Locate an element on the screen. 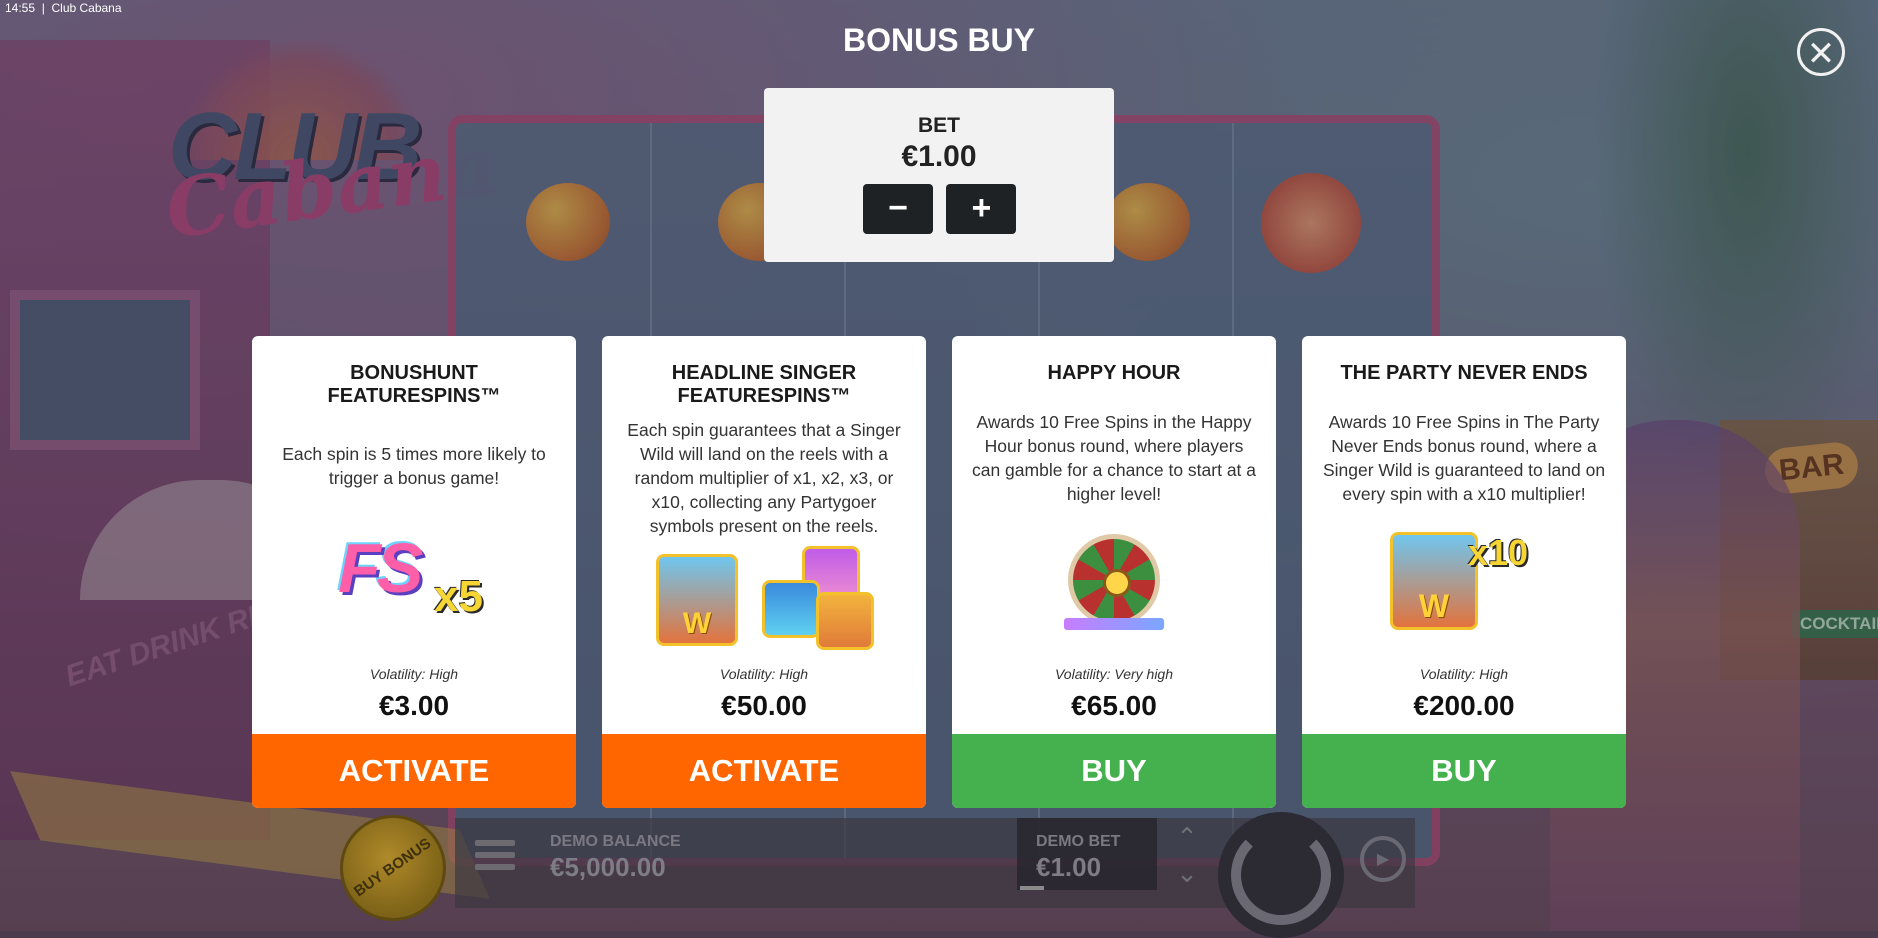 The height and width of the screenshot is (938, 1878). card-title: HAPPY HOUR is located at coordinates (1114, 373).